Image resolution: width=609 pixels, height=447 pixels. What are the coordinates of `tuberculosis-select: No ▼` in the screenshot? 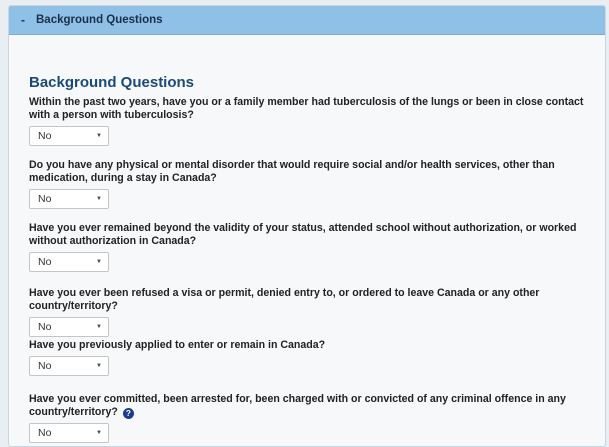 It's located at (69, 136).